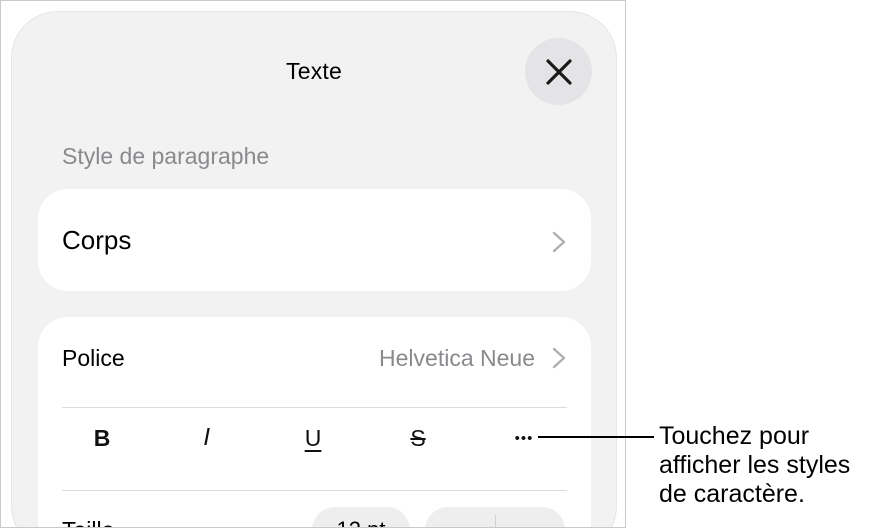  I want to click on size-label: Taille, so click(88, 522).